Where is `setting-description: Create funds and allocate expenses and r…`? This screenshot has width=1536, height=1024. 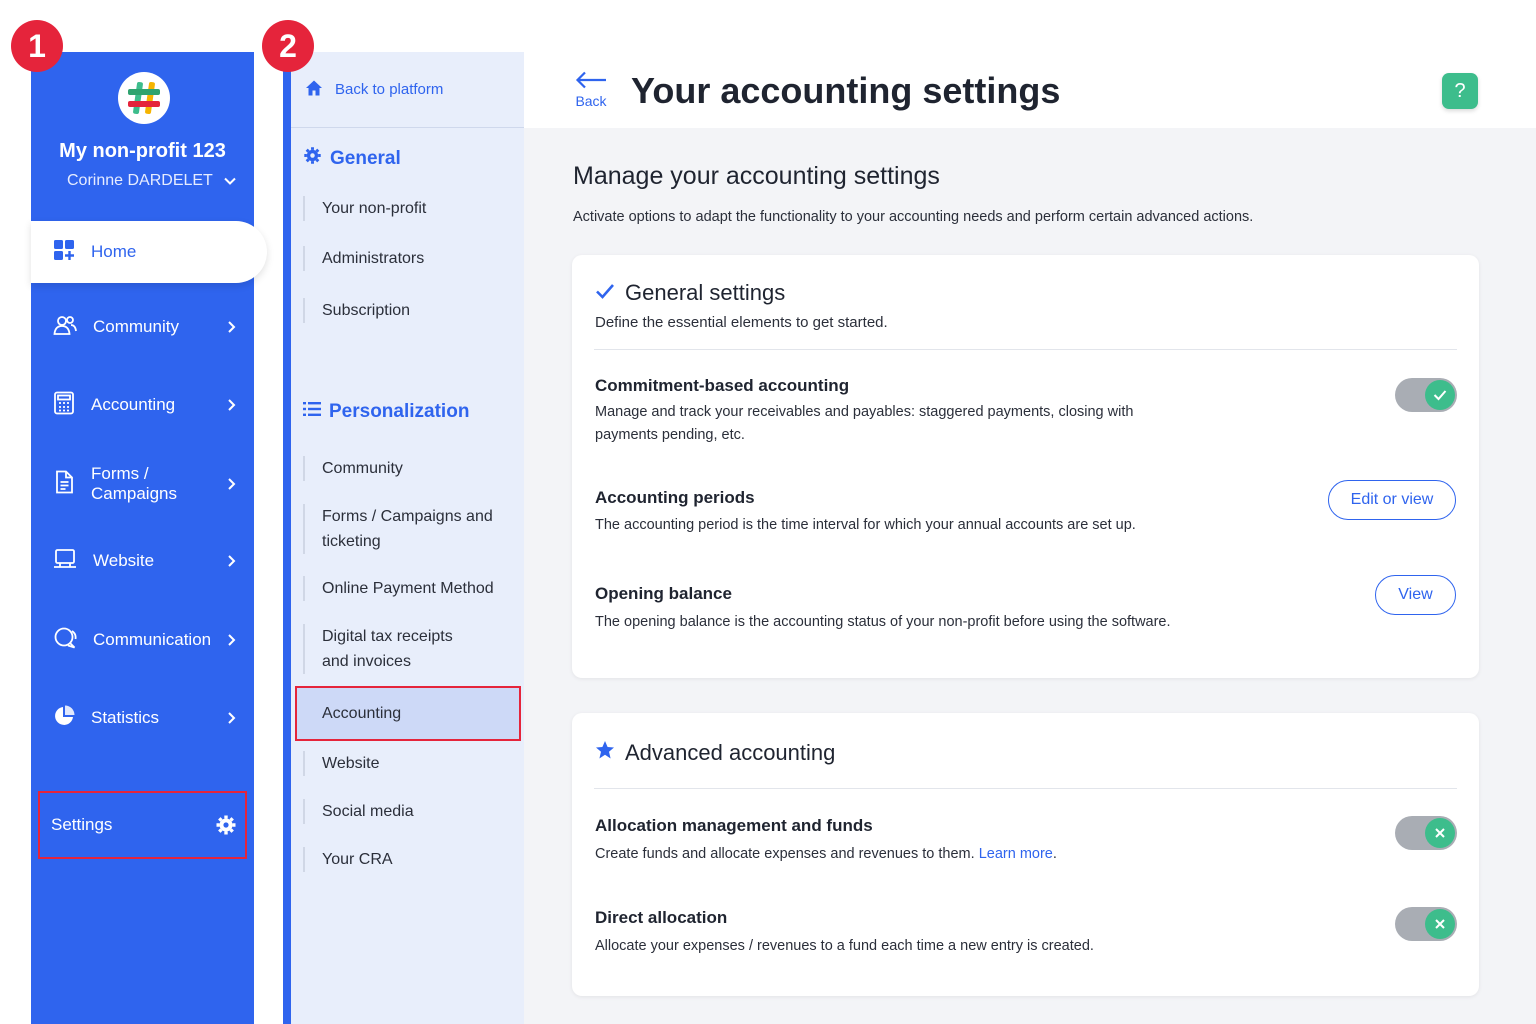
setting-description: Create funds and allocate expenses and r… is located at coordinates (826, 854).